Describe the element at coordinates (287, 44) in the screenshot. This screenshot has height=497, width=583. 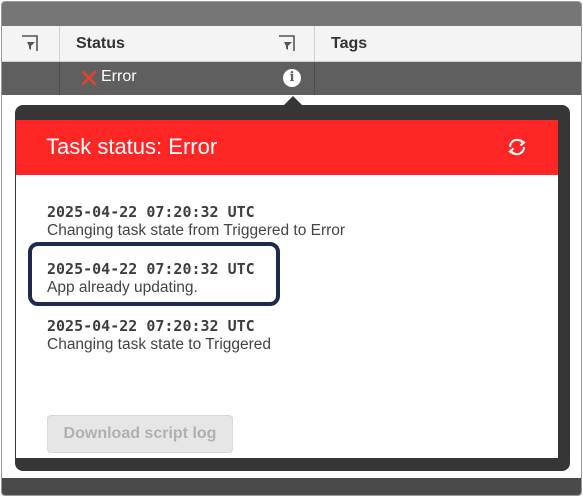
I see `status-filter-icon` at that location.